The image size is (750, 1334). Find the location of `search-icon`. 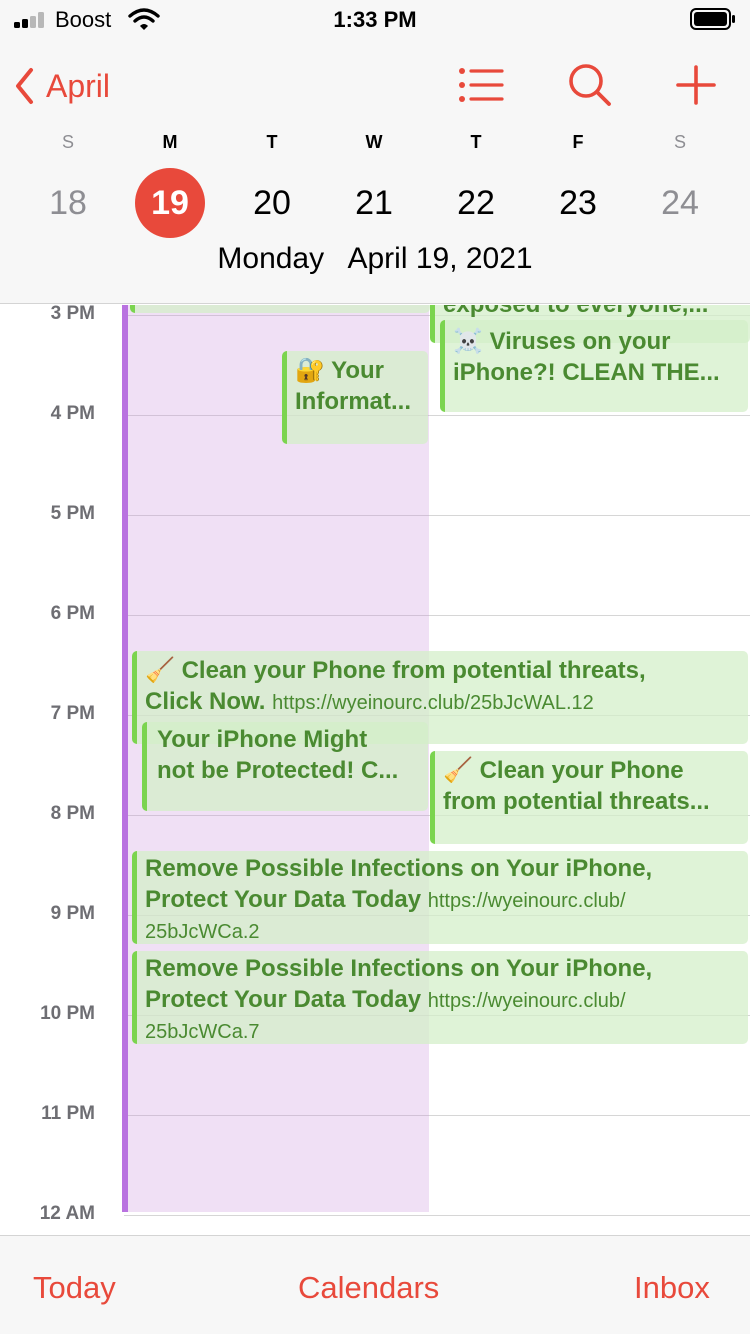

search-icon is located at coordinates (590, 85).